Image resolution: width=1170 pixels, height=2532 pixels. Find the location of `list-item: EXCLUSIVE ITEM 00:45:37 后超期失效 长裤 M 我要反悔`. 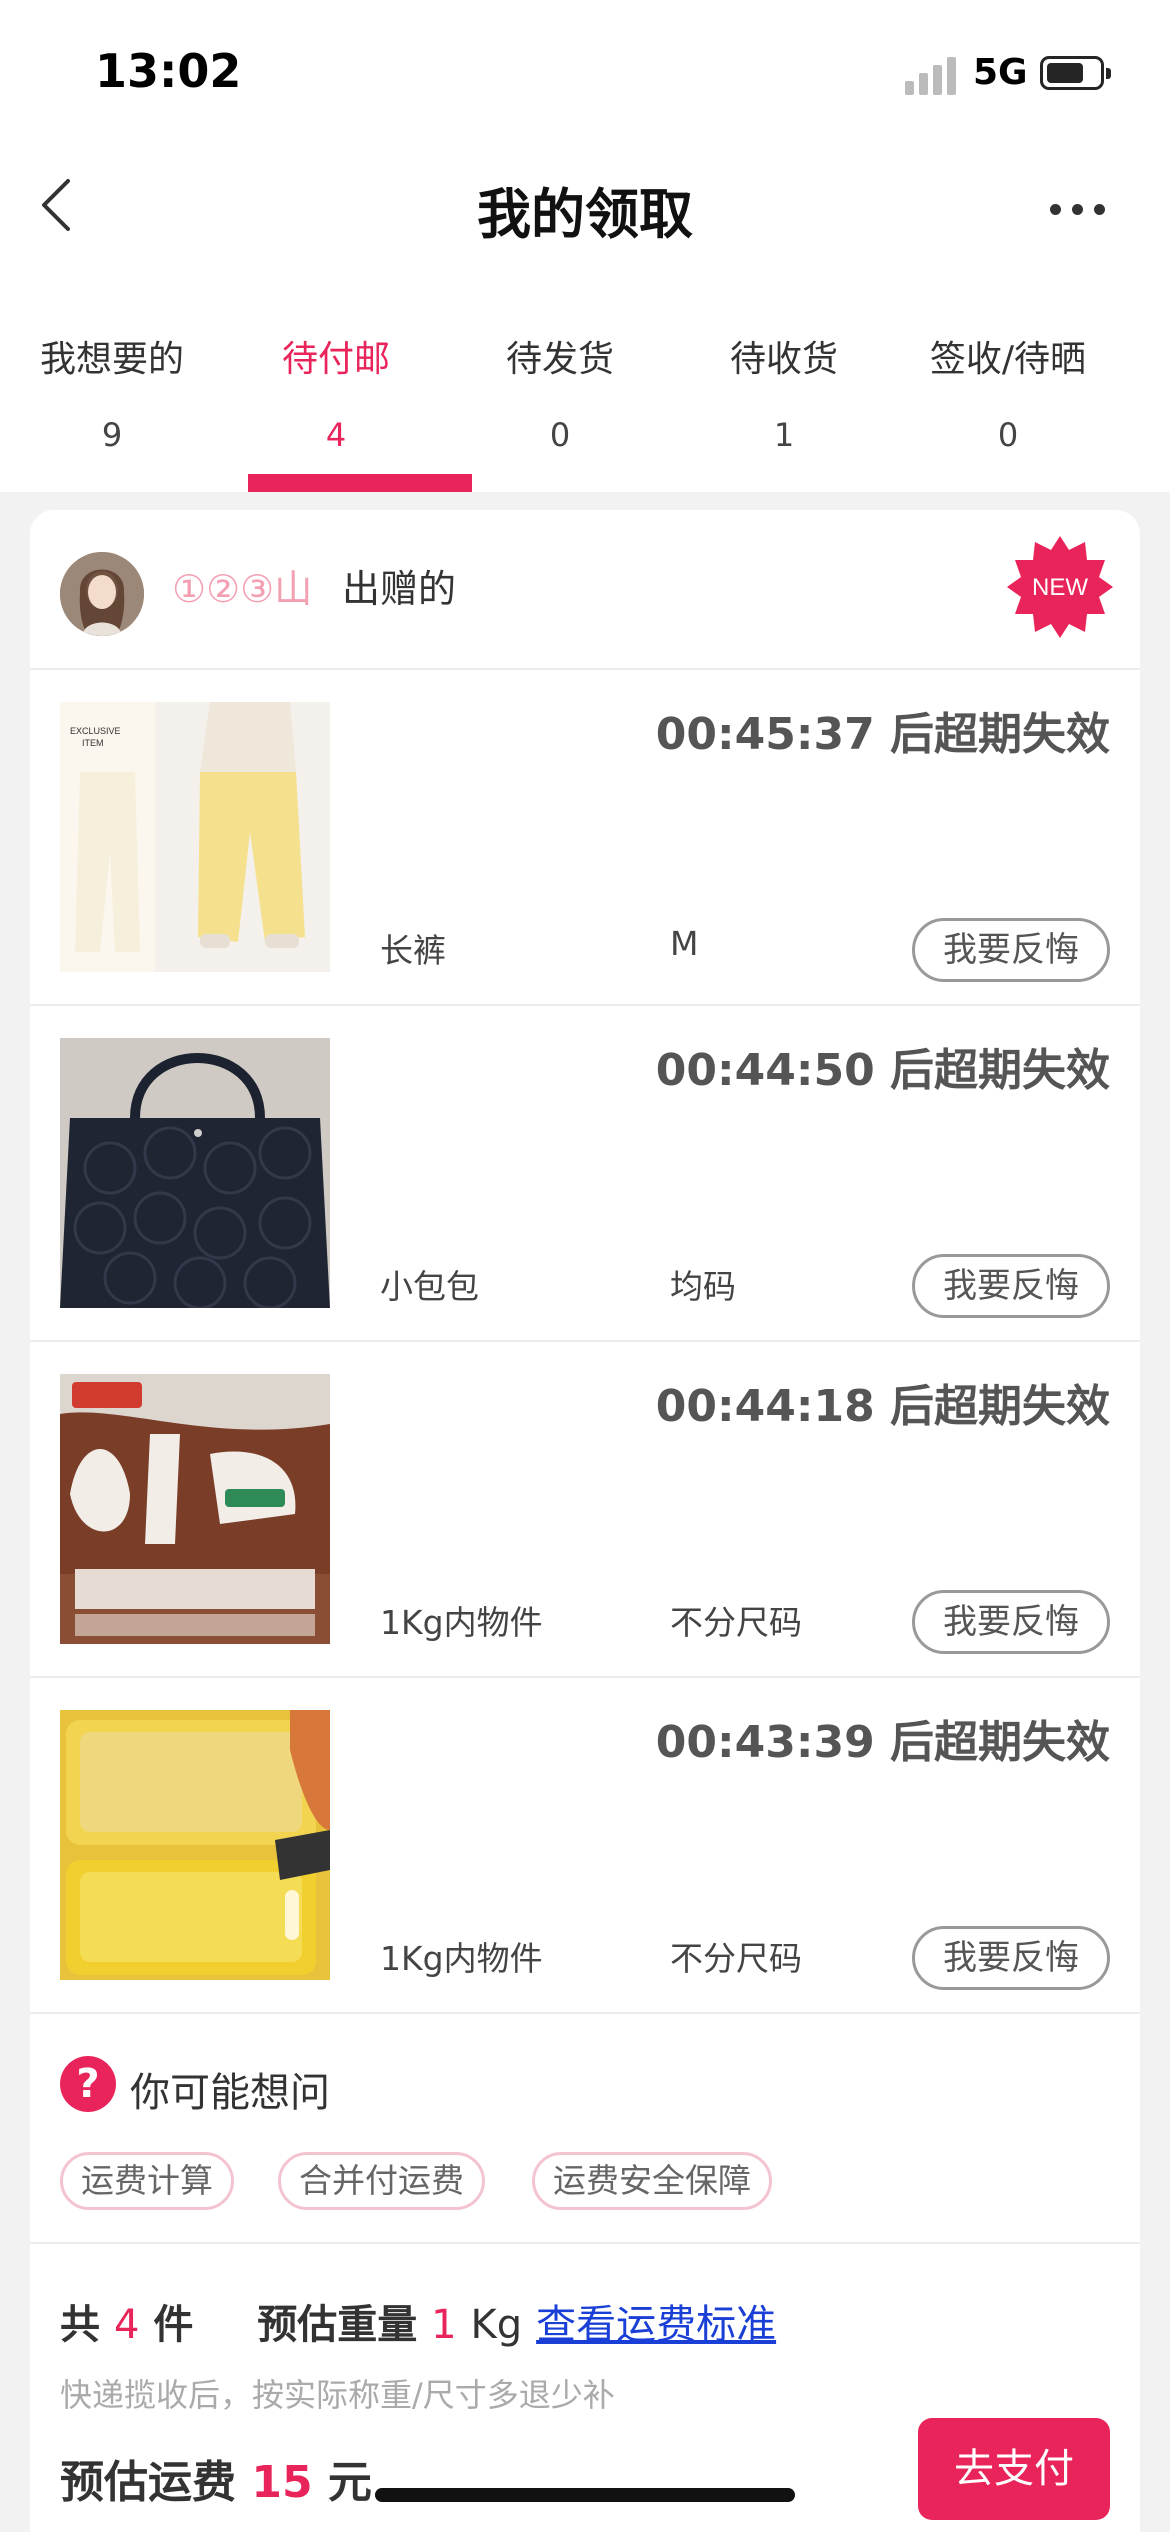

list-item: EXCLUSIVE ITEM 00:45:37 后超期失效 长裤 M 我要反悔 is located at coordinates (585, 838).